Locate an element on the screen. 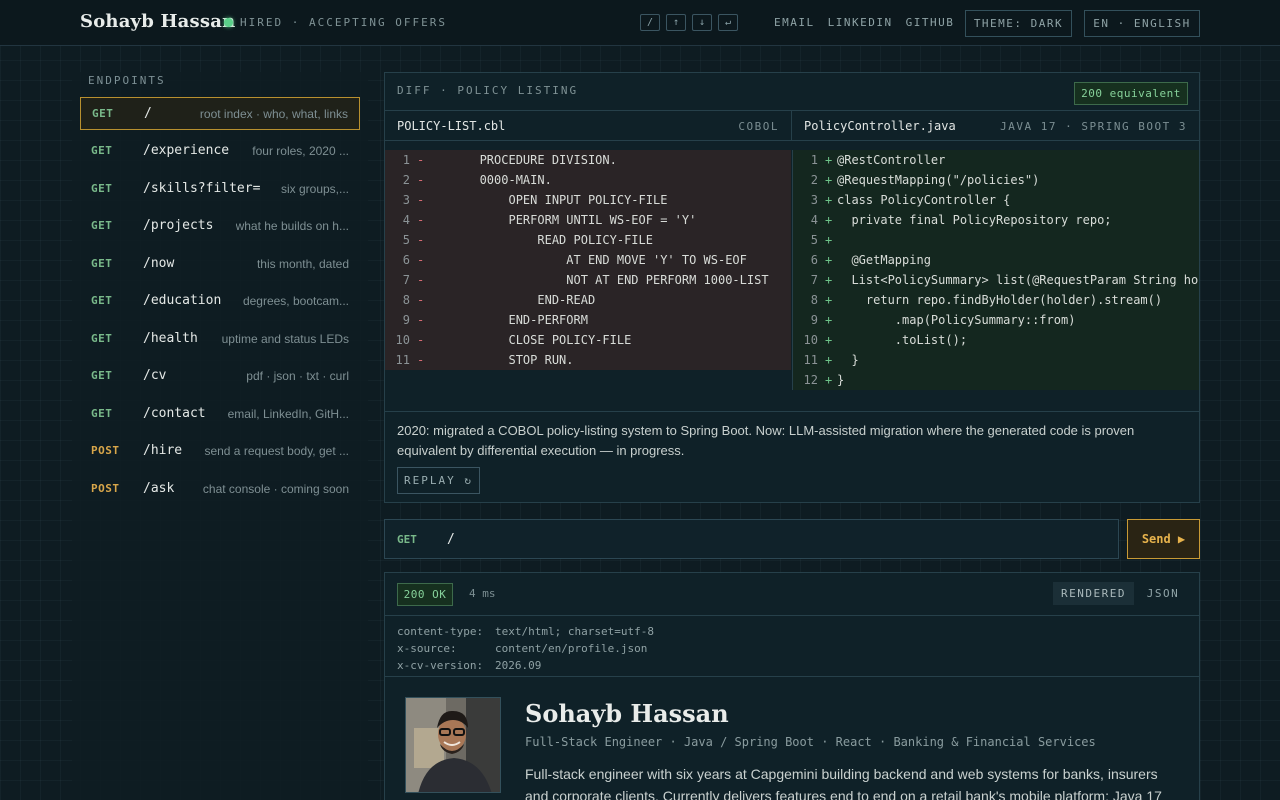 This screenshot has height=800, width=1280. replay-button: REPLAY ↻ is located at coordinates (438, 480).